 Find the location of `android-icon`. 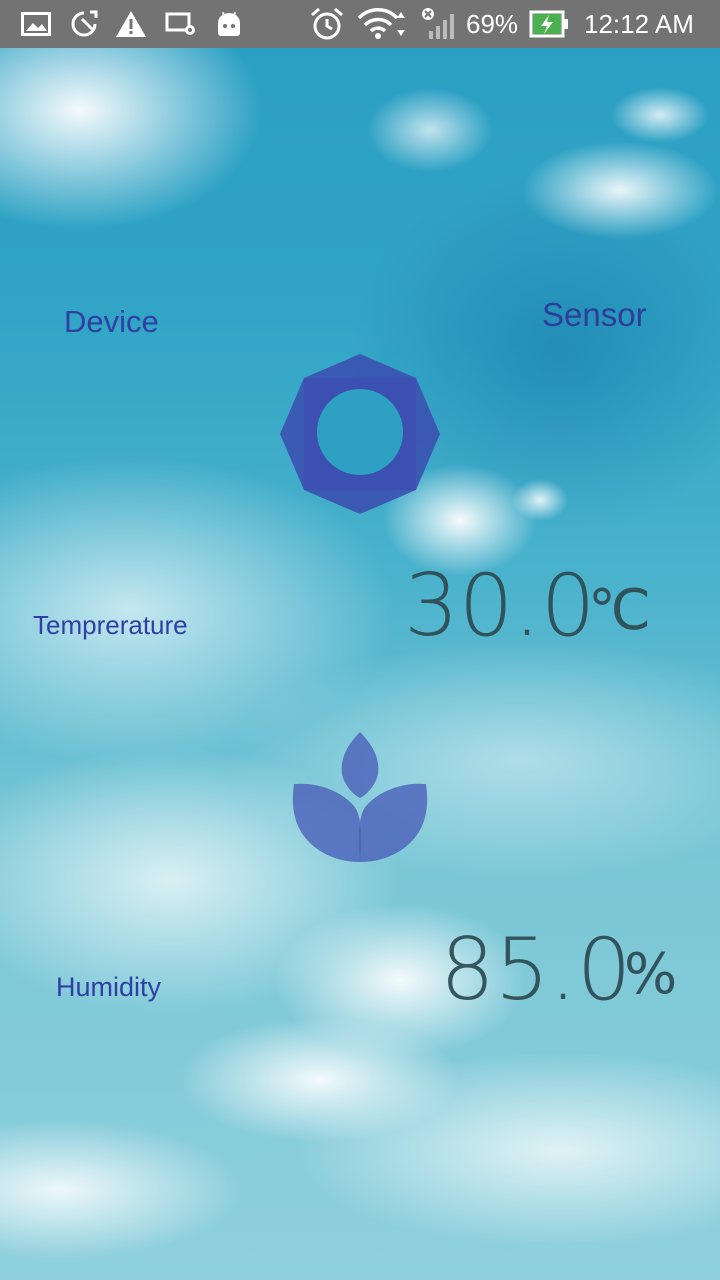

android-icon is located at coordinates (229, 24).